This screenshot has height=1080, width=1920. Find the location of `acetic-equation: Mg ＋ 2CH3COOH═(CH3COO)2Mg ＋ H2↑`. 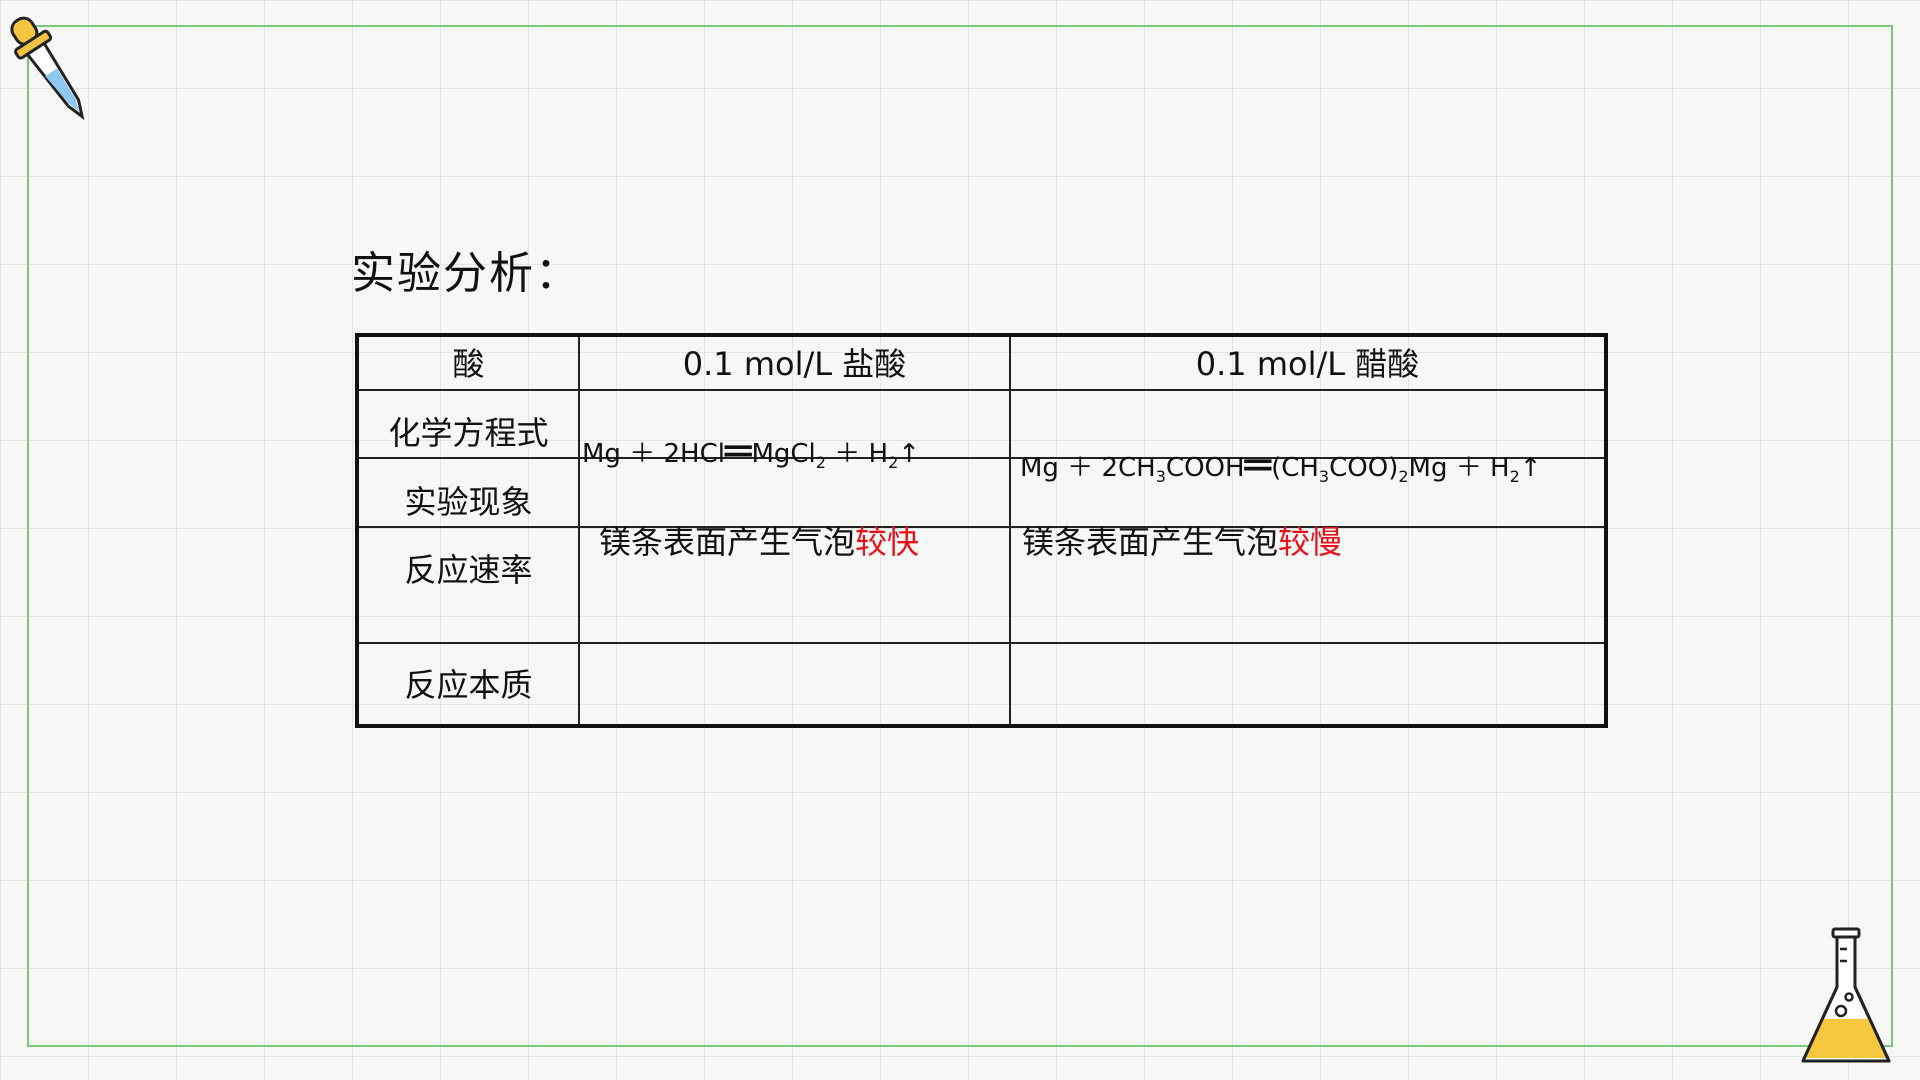

acetic-equation: Mg ＋ 2CH3COOH═(CH3COO)2Mg ＋ H2↑ is located at coordinates (1281, 469).